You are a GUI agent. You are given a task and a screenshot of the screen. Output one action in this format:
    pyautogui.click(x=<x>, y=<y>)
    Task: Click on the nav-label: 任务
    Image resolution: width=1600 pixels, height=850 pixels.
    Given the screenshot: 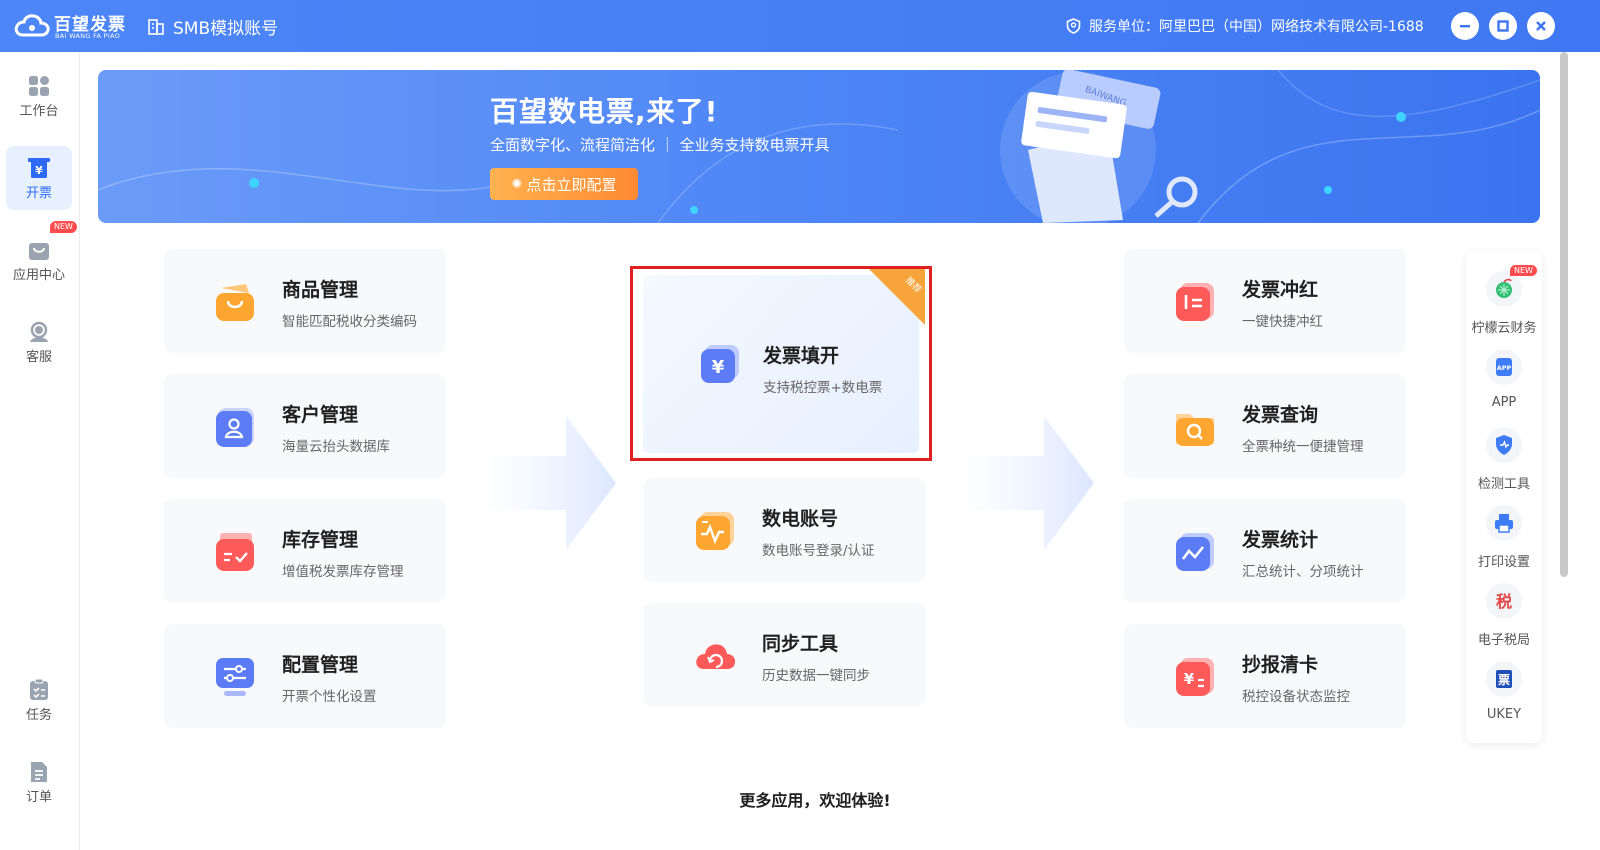 What is the action you would take?
    pyautogui.click(x=38, y=715)
    